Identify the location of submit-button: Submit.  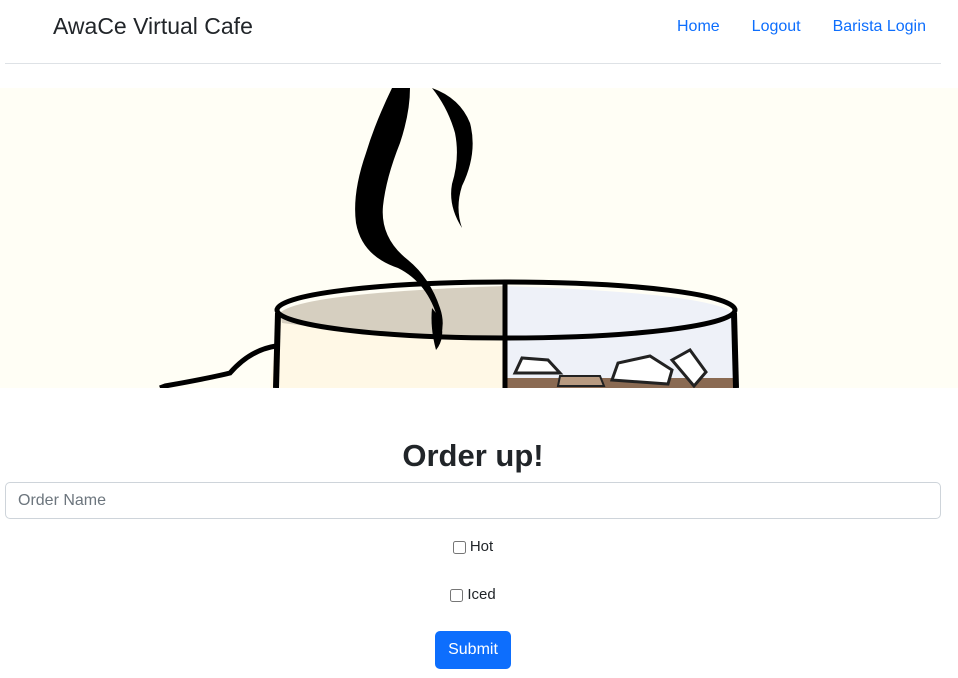
(473, 650).